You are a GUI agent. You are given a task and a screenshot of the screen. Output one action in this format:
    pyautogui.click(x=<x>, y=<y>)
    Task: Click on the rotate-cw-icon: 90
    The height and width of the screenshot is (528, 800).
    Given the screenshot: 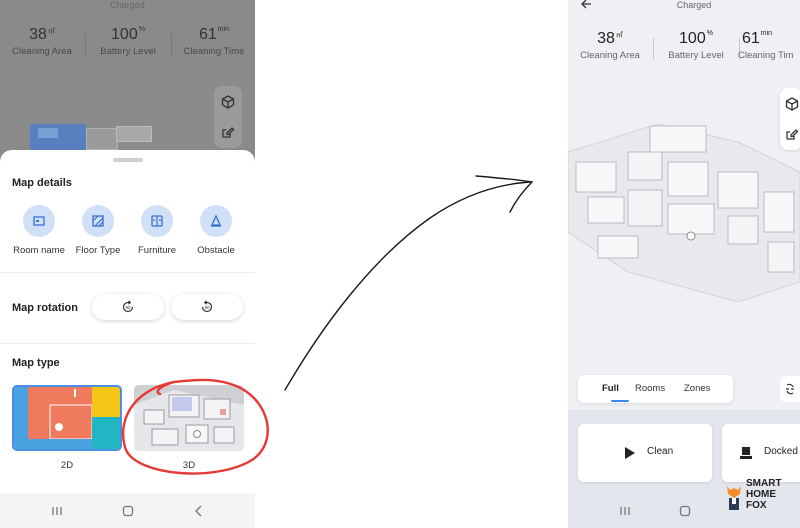 What is the action you would take?
    pyautogui.click(x=207, y=306)
    